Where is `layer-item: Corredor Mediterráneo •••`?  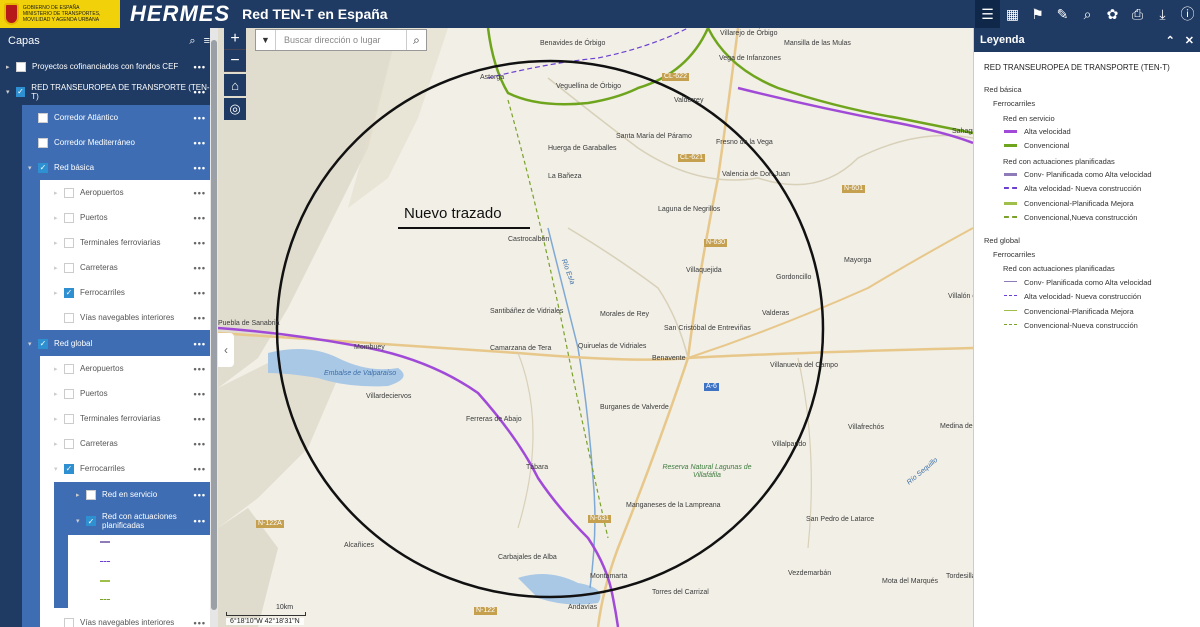
layer-item: Corredor Mediterráneo ••• is located at coordinates (116, 142).